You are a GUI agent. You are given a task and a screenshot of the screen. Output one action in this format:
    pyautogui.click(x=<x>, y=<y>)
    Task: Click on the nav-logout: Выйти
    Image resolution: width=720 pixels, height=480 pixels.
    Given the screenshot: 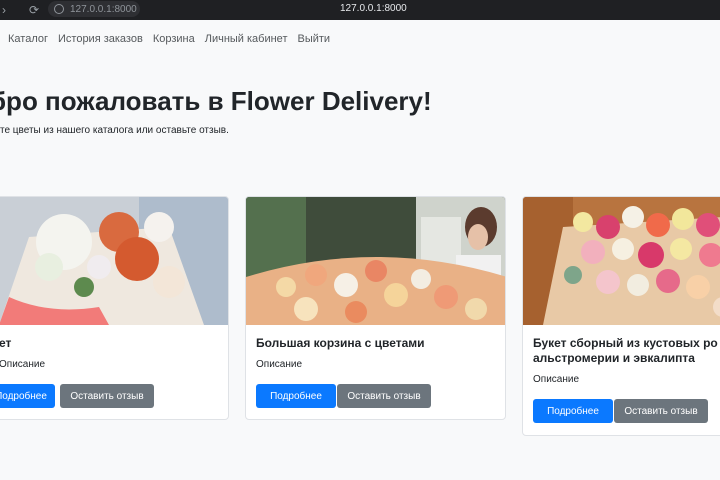 What is the action you would take?
    pyautogui.click(x=313, y=39)
    